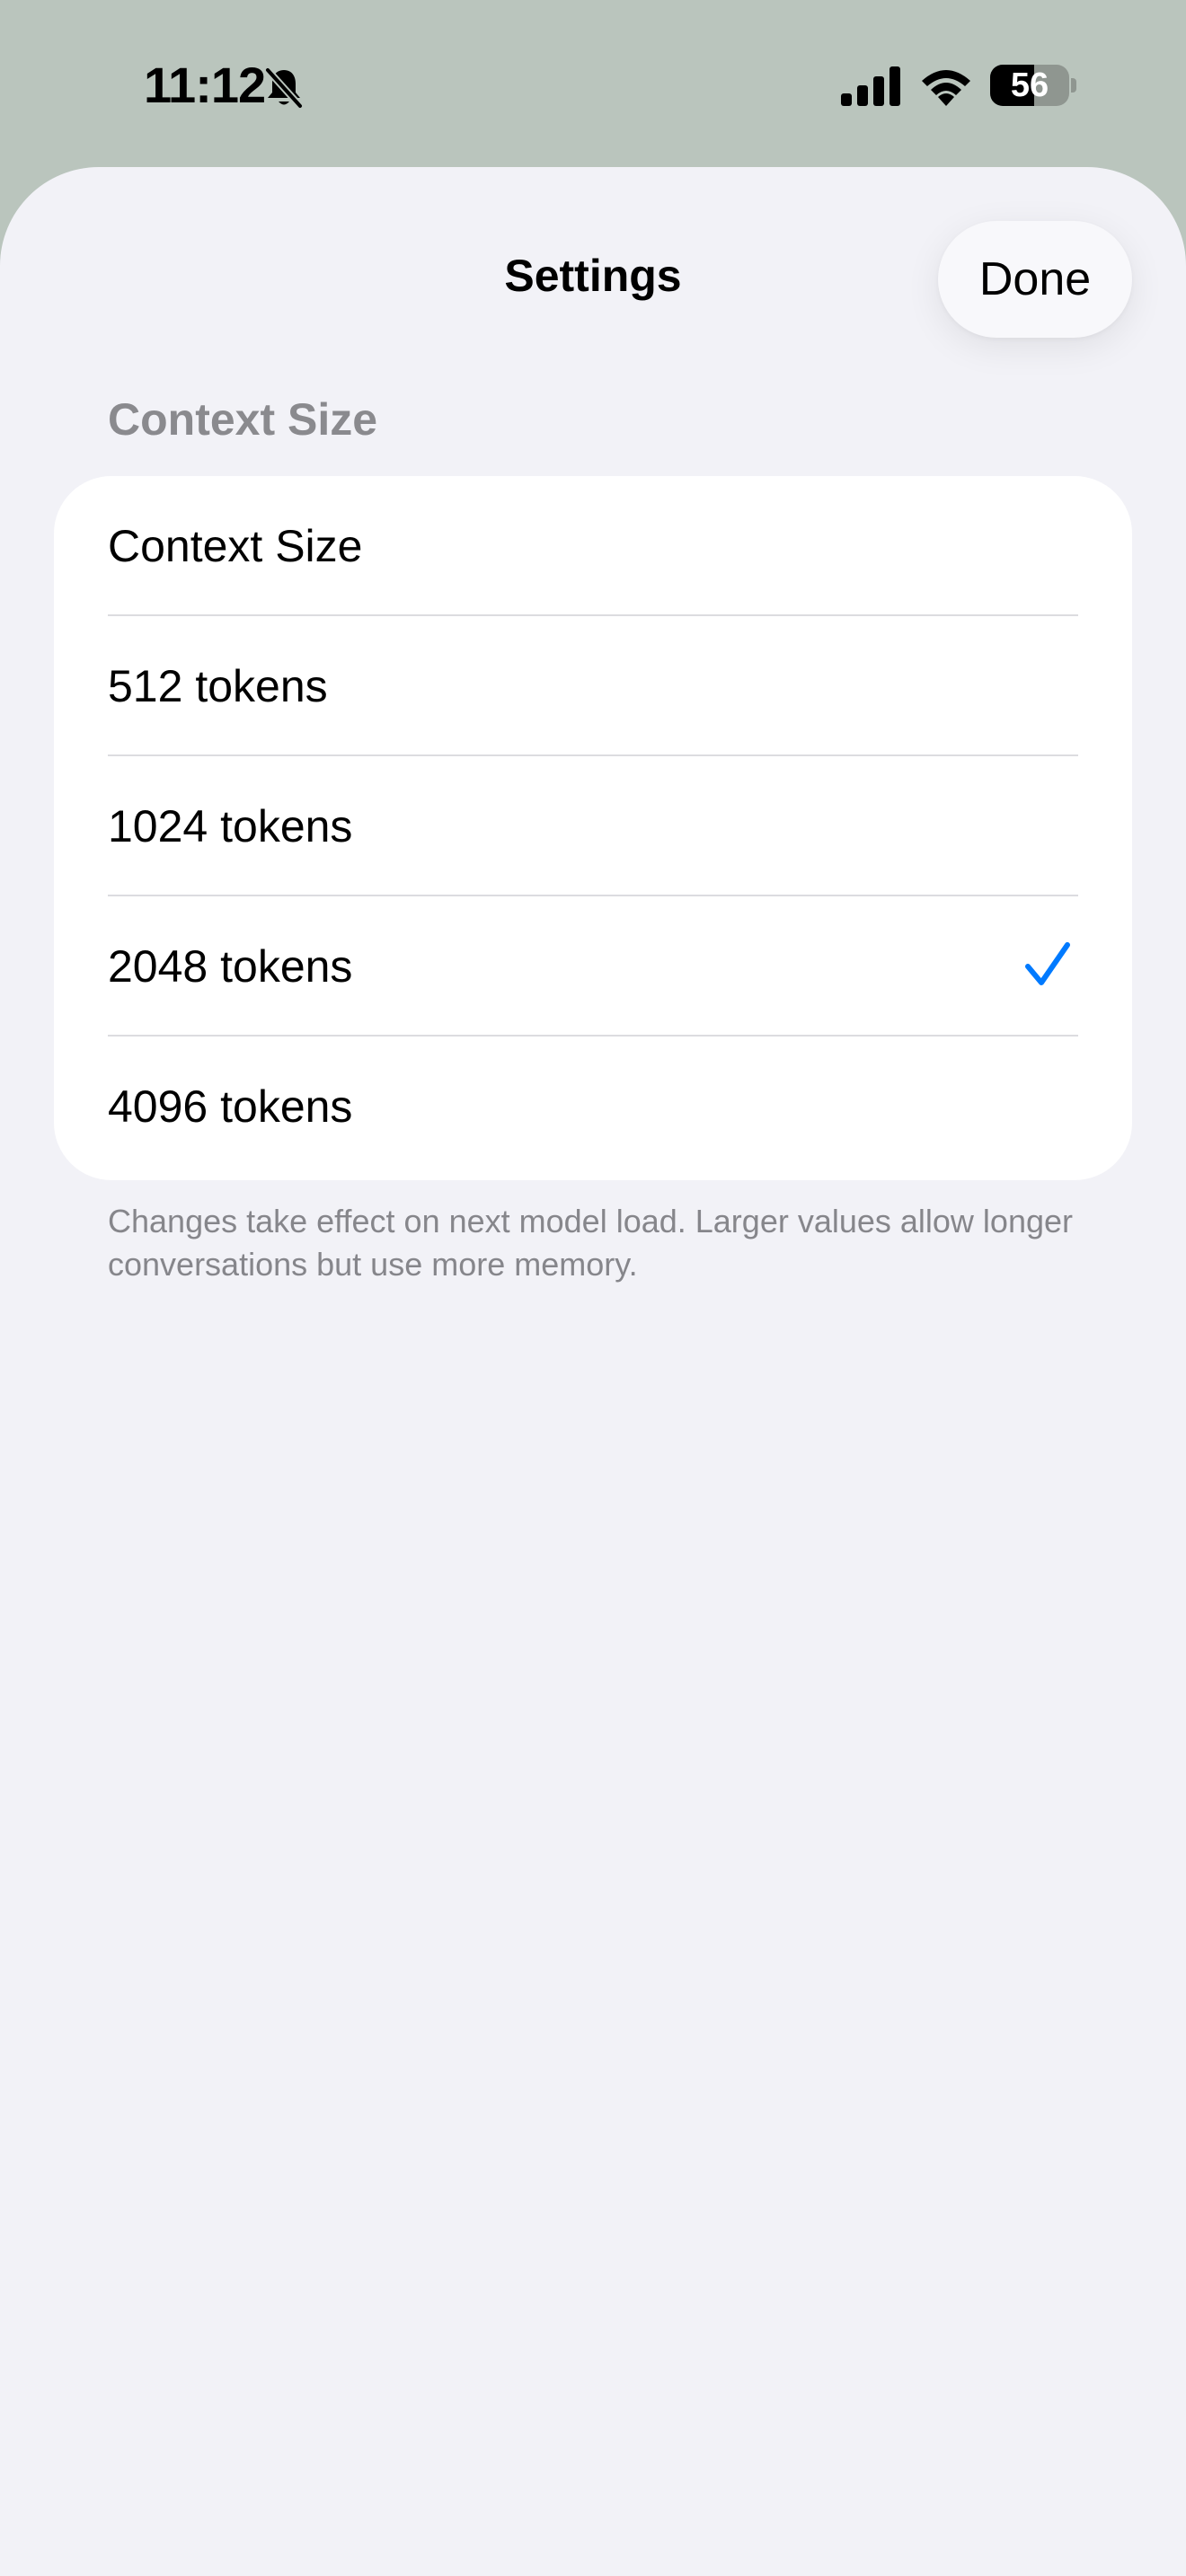  Describe the element at coordinates (1047, 963) in the screenshot. I see `checkmark-icon` at that location.